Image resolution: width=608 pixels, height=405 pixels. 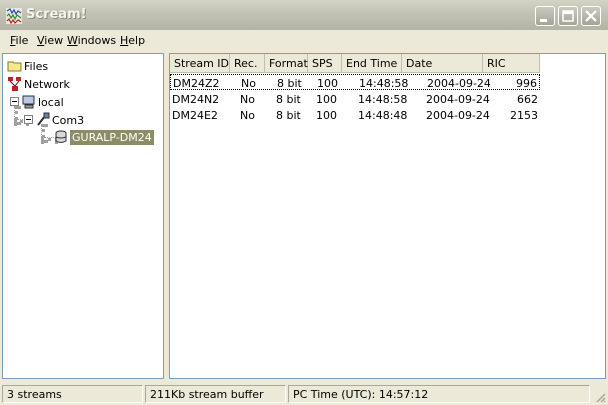 What do you see at coordinates (247, 63) in the screenshot?
I see `column-header-rec: Rec.` at bounding box center [247, 63].